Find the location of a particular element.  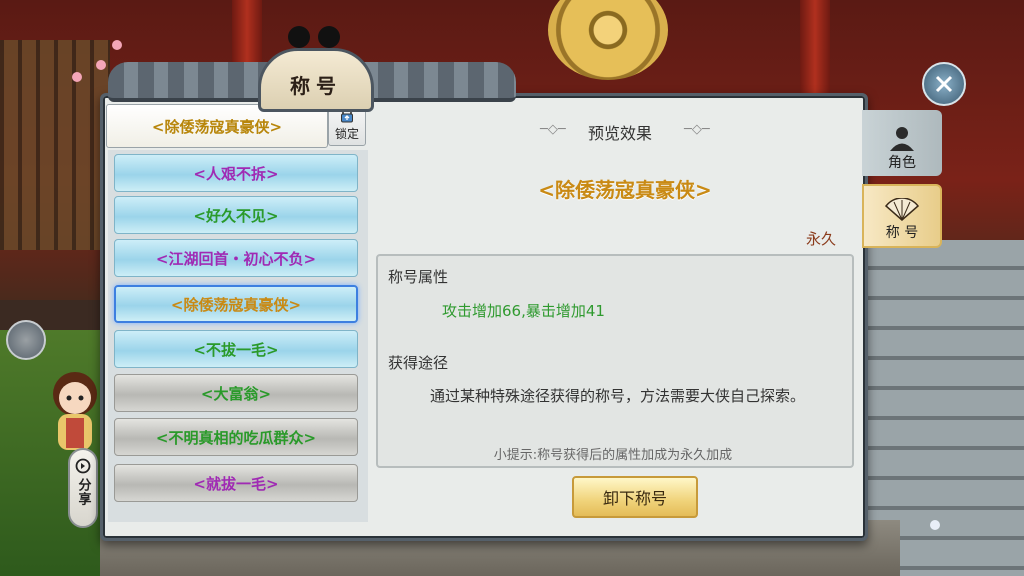

attribute-value: 攻击增加66,暴击增加41 is located at coordinates (523, 311).